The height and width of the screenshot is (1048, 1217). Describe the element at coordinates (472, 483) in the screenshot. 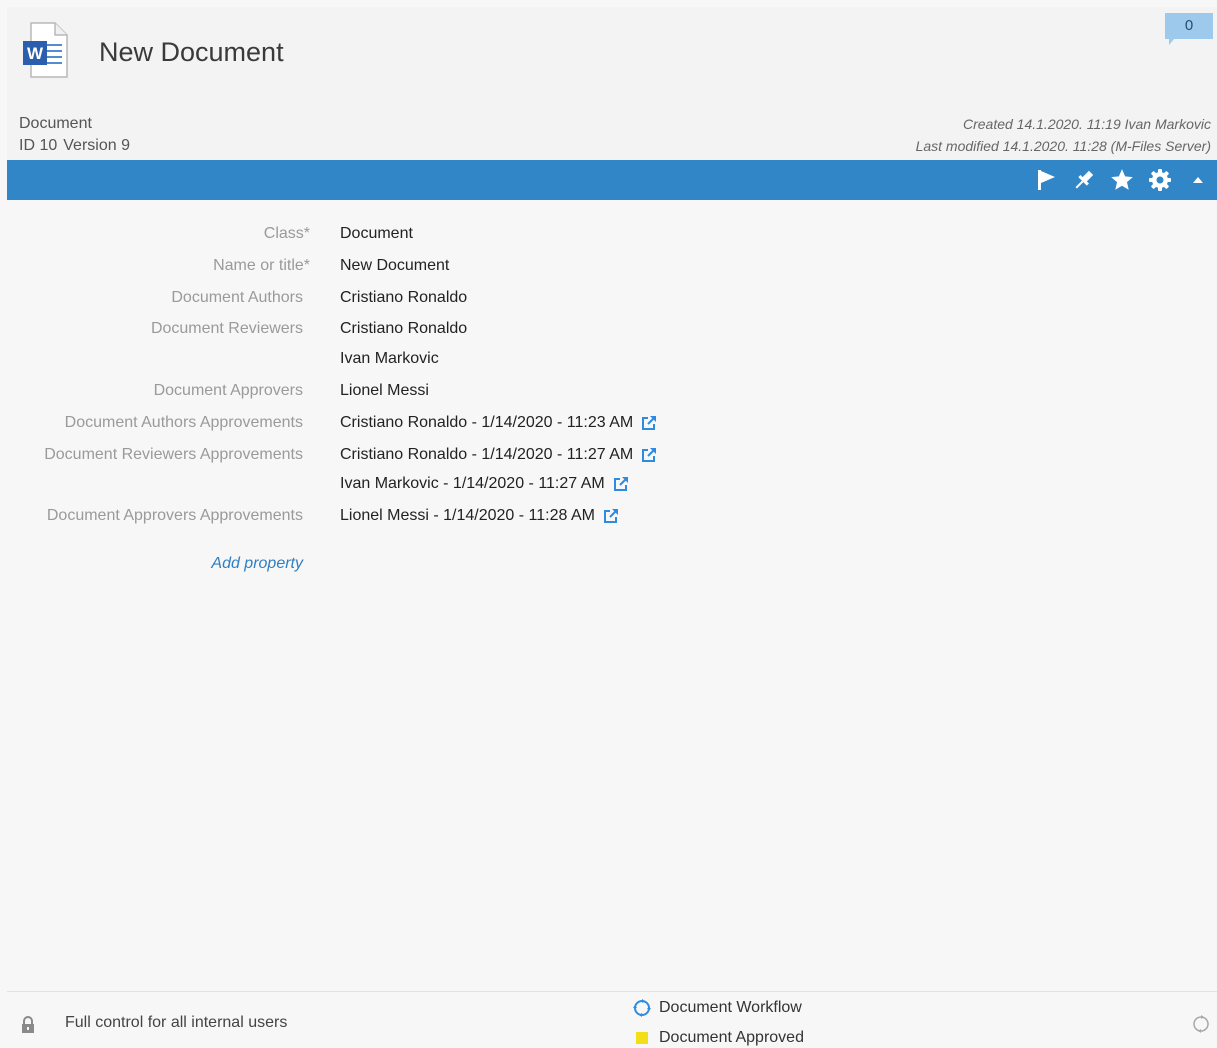

I see `value-text: Ivan Markovic - 1/14/2020 - 11:27 AM` at that location.